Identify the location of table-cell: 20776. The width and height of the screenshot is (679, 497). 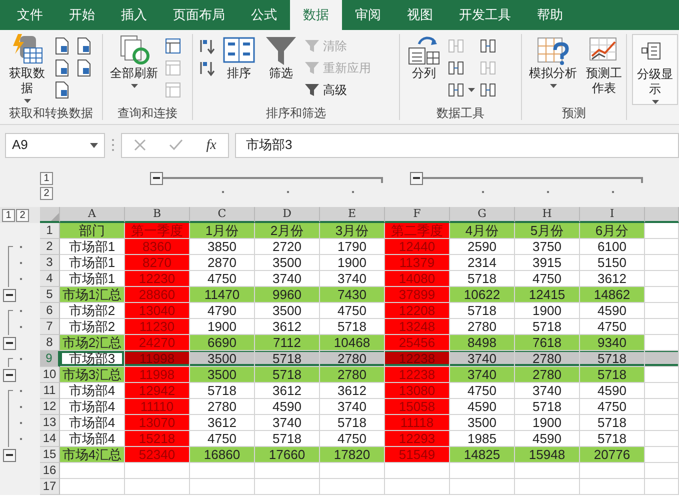
(612, 455).